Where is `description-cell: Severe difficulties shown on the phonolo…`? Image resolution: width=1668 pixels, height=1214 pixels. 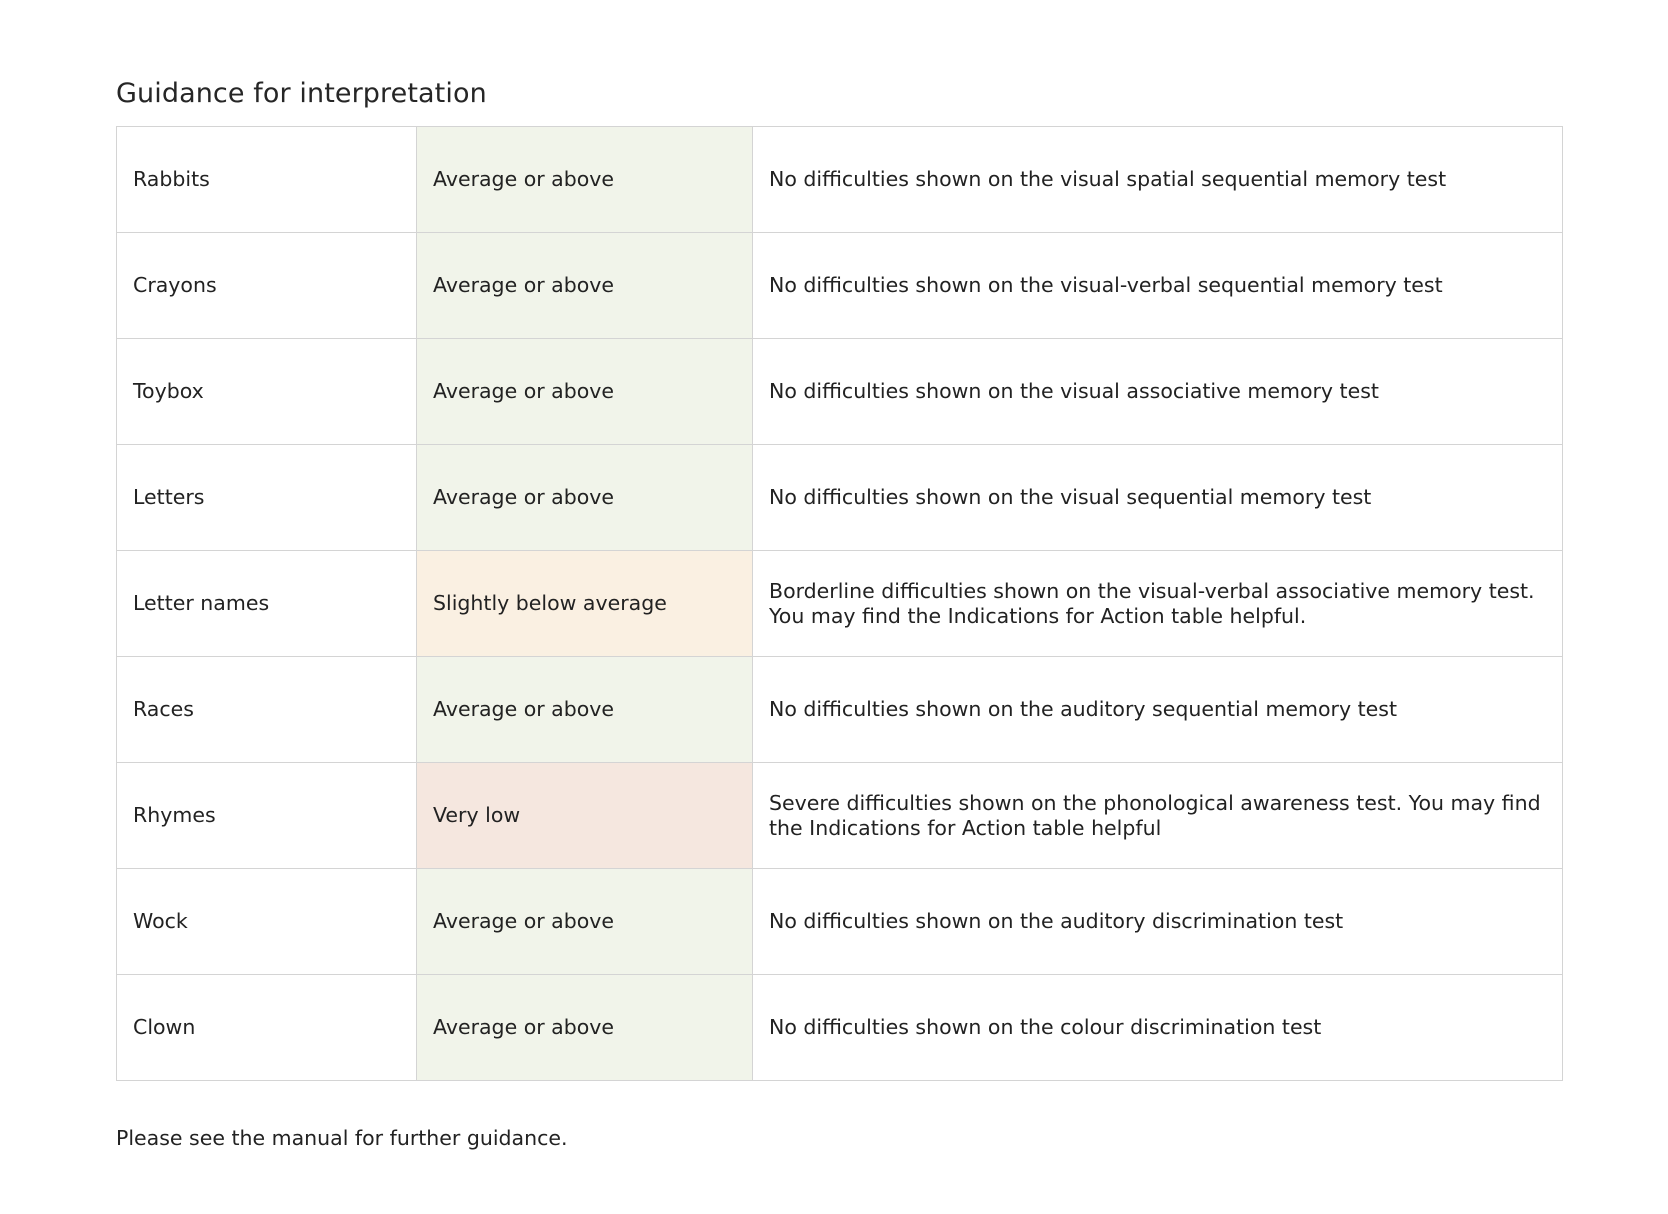 description-cell: Severe difficulties shown on the phonolo… is located at coordinates (1157, 815).